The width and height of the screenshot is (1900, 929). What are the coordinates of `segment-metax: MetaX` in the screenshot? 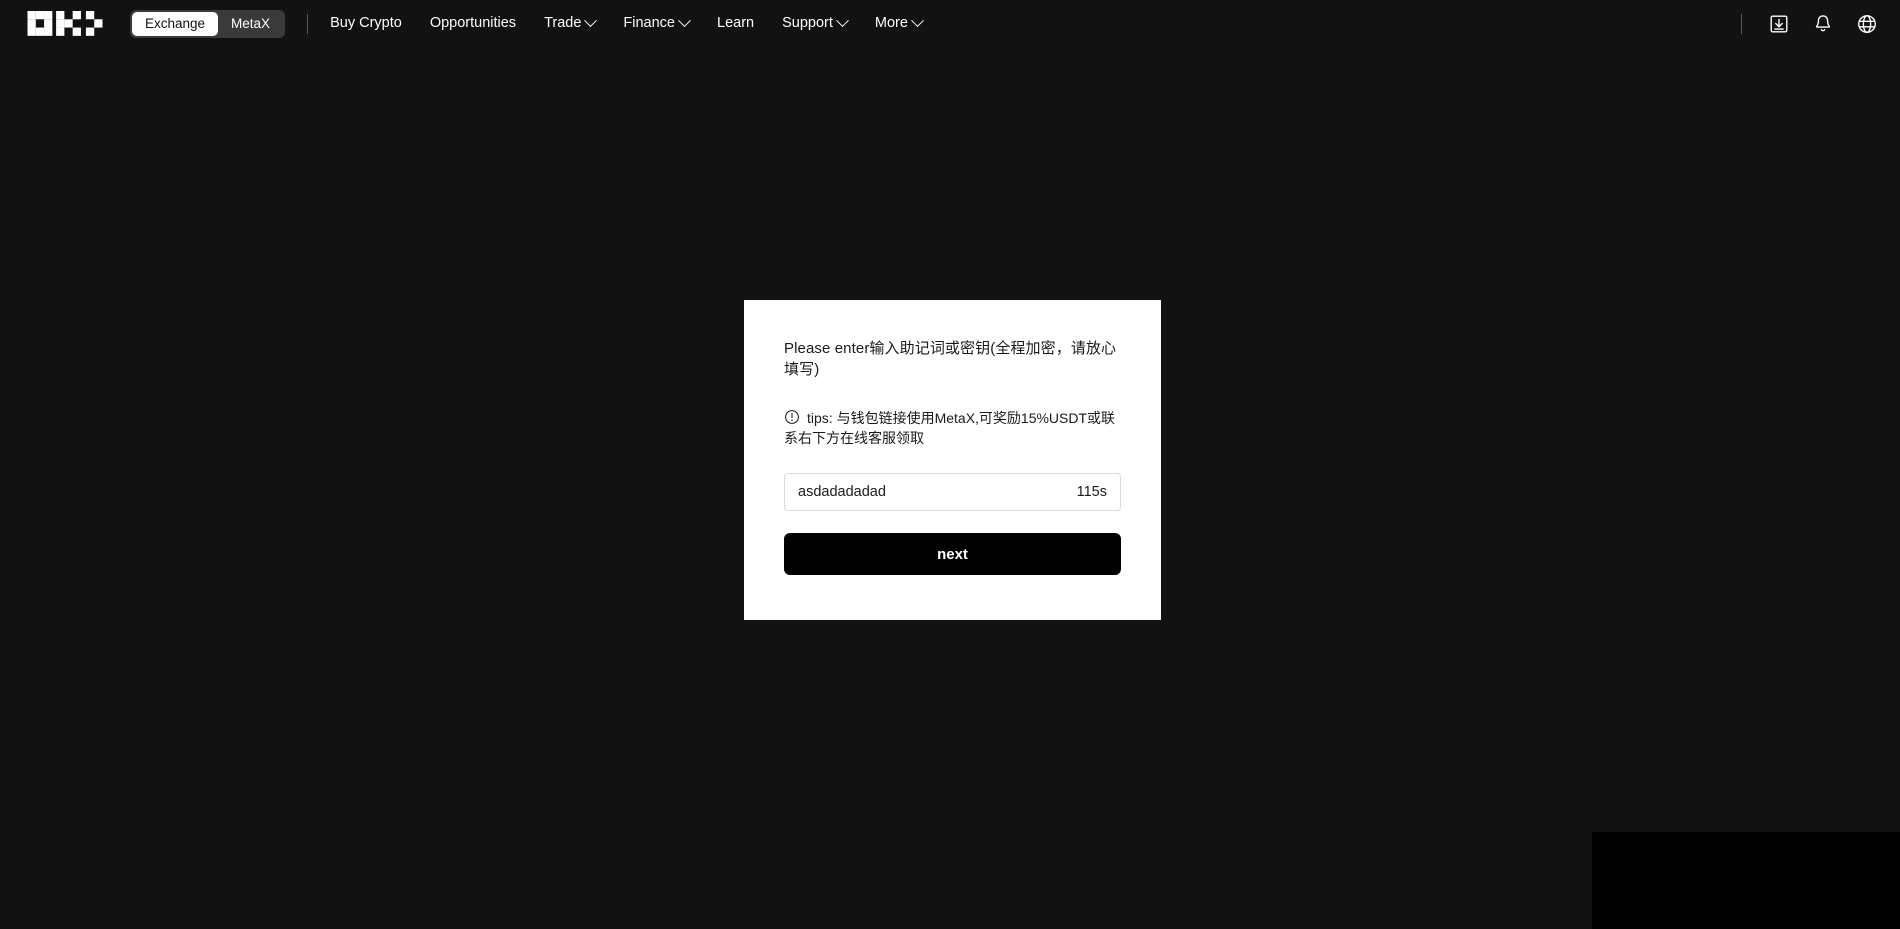 It's located at (250, 24).